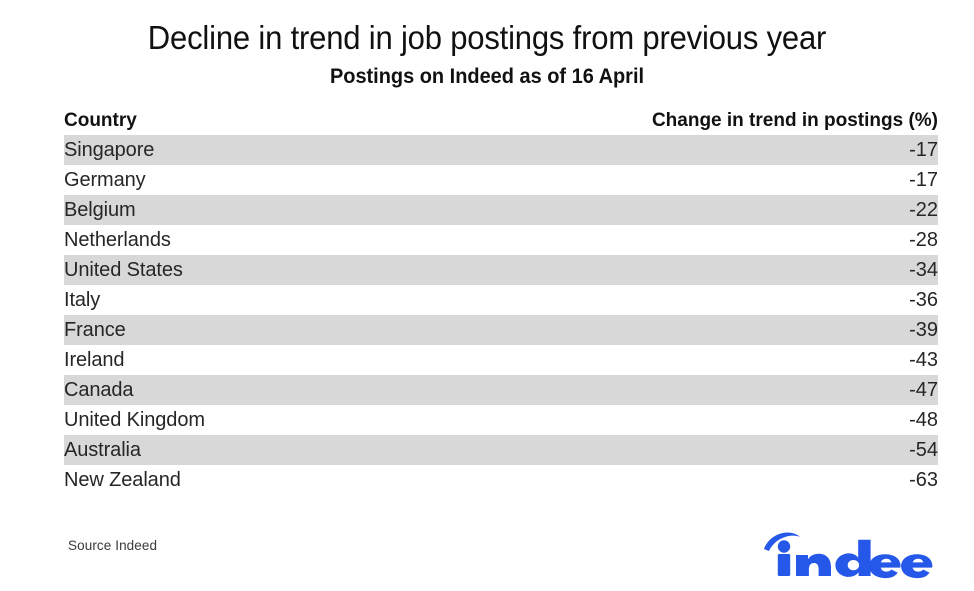  Describe the element at coordinates (719, 210) in the screenshot. I see `cell-change-value: -22` at that location.